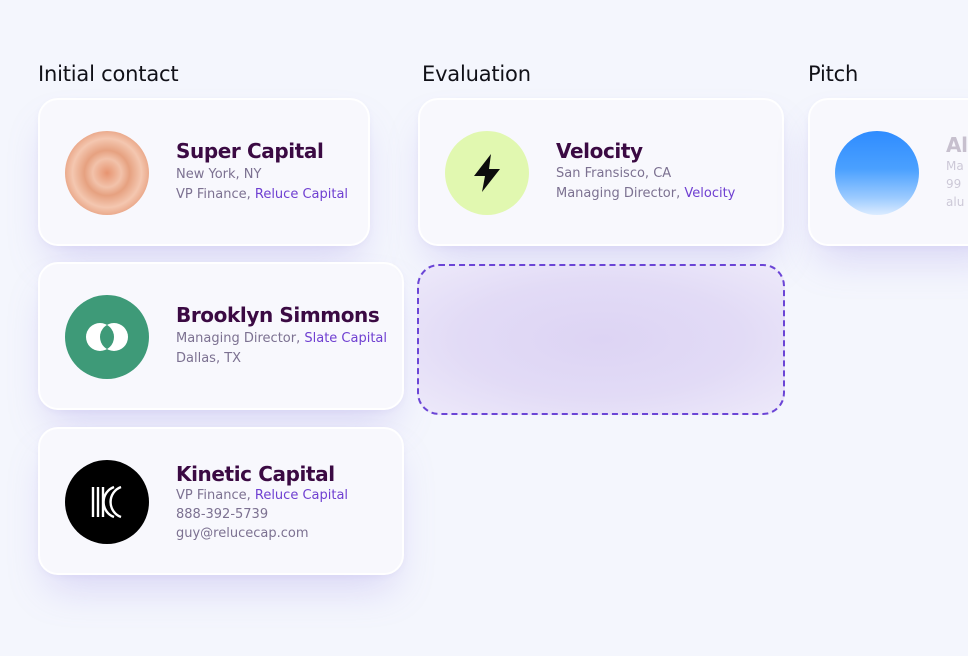  I want to click on lightning-bolt-icon, so click(487, 173).